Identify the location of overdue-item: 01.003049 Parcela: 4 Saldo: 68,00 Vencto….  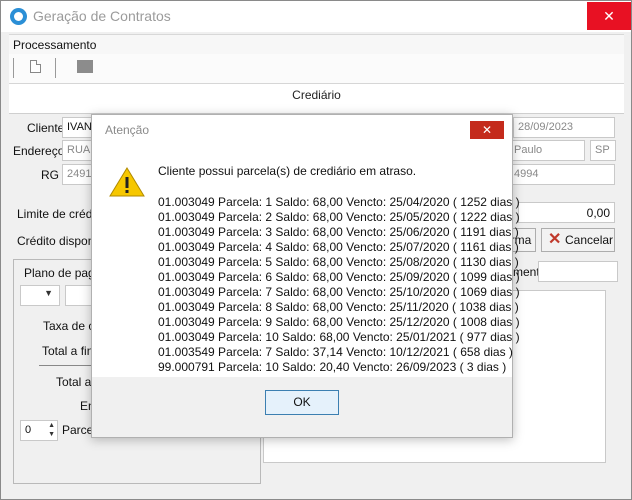
(338, 247).